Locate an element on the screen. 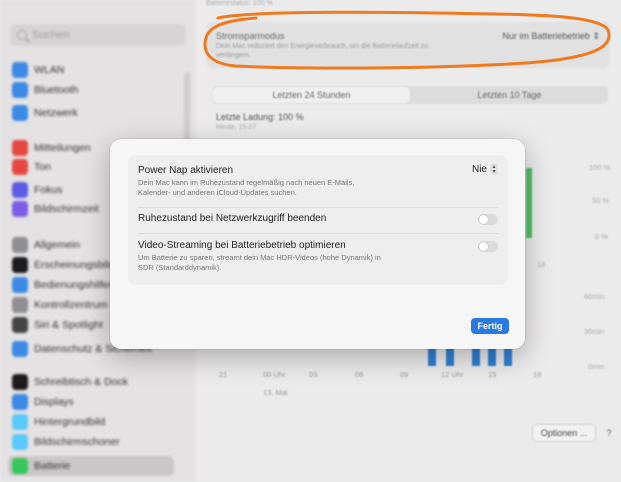  sidebar-item-kontrollzentrum: Kontrollzentrum is located at coordinates (60, 305).